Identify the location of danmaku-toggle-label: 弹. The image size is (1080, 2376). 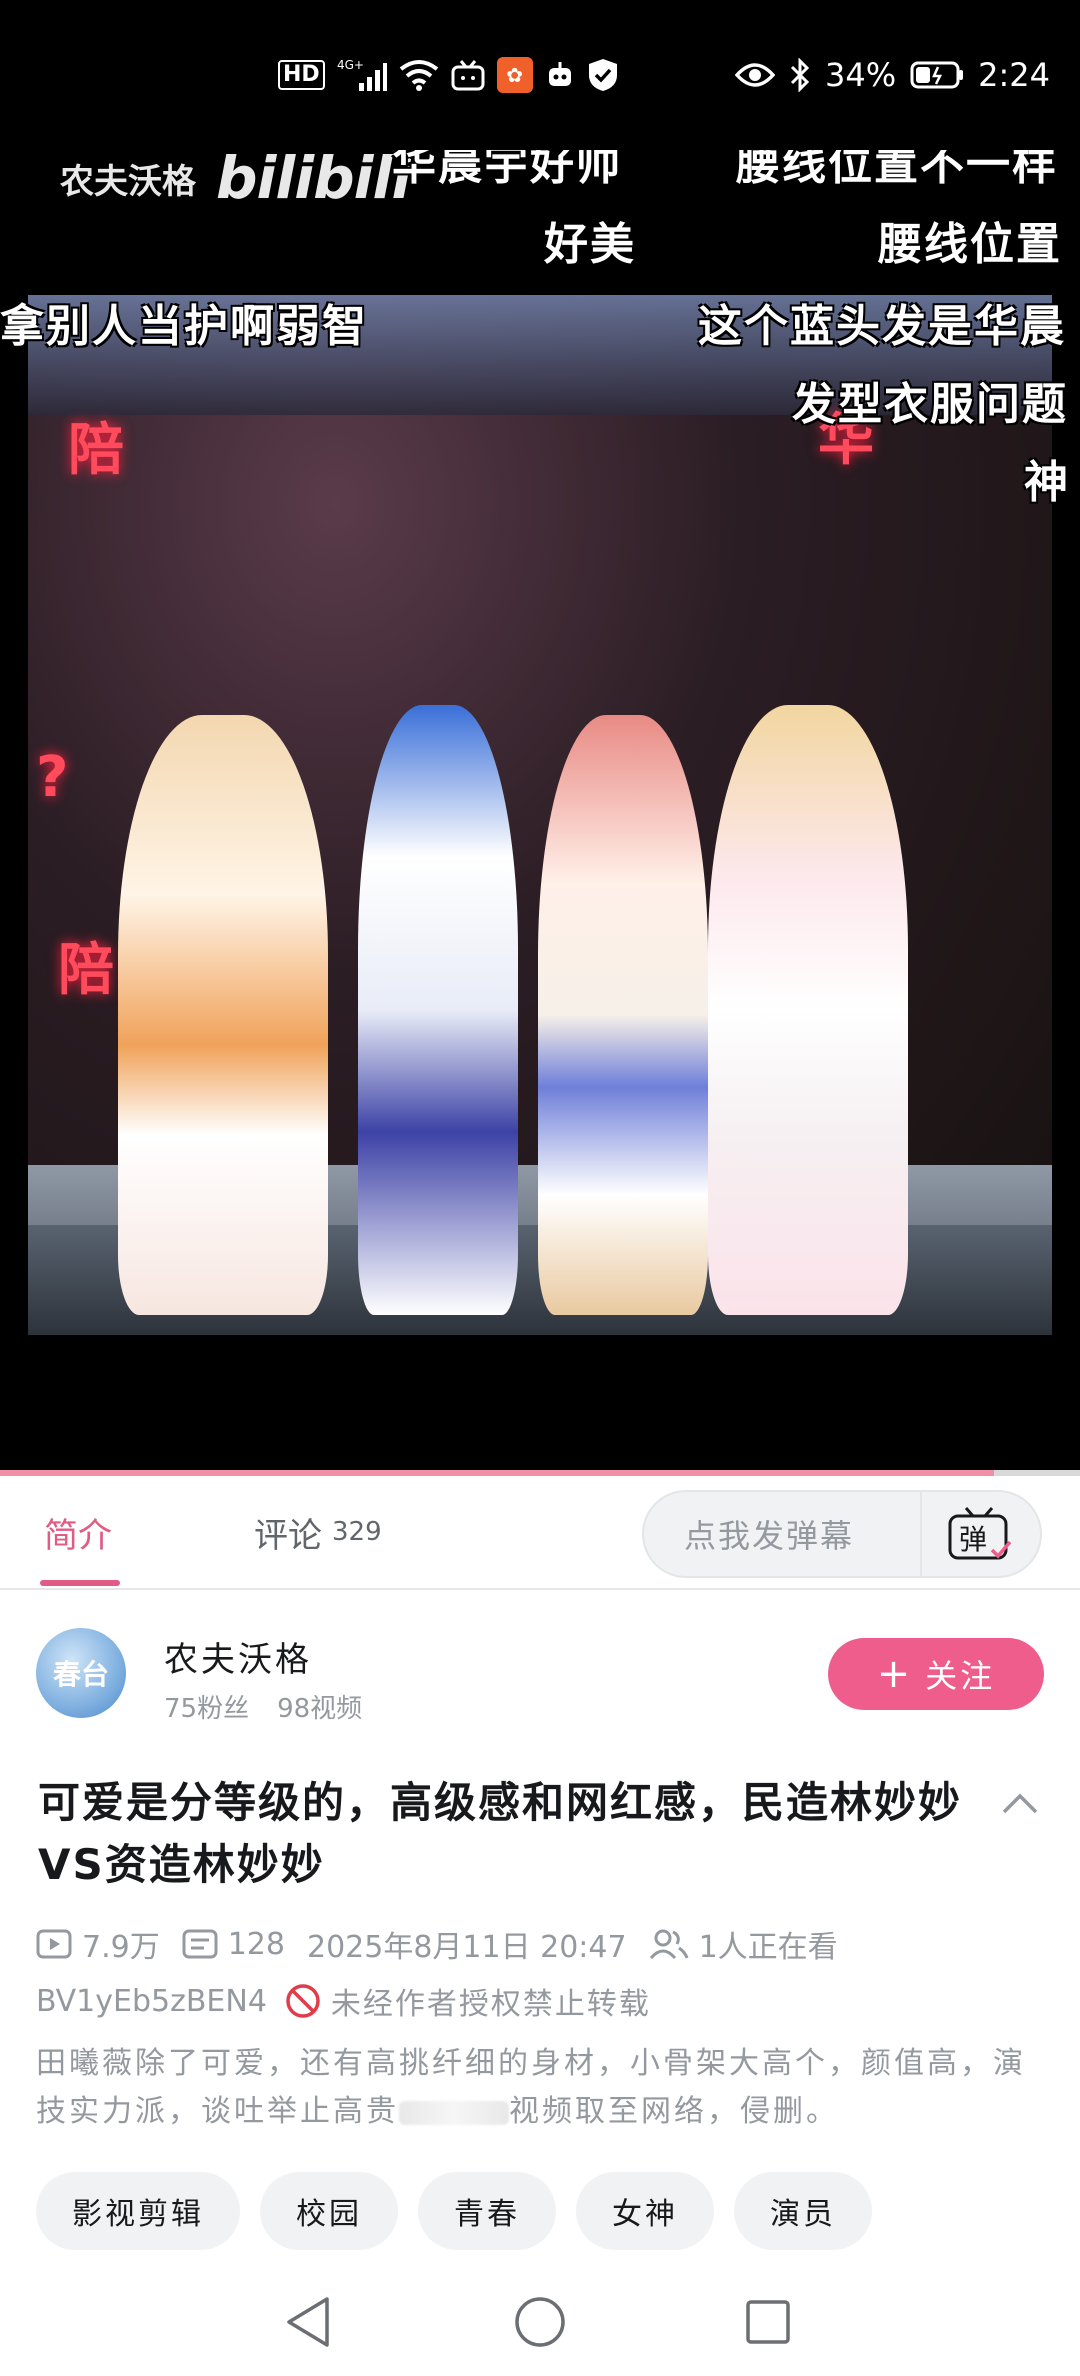
(973, 1539).